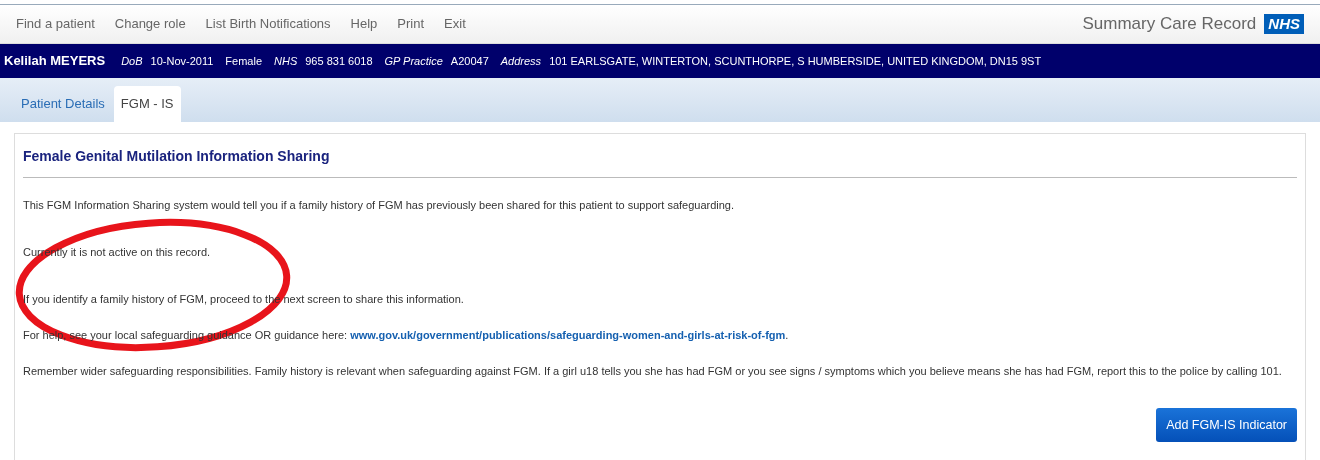  I want to click on add-indicator-button: Add FGM-IS Indicator, so click(1226, 425).